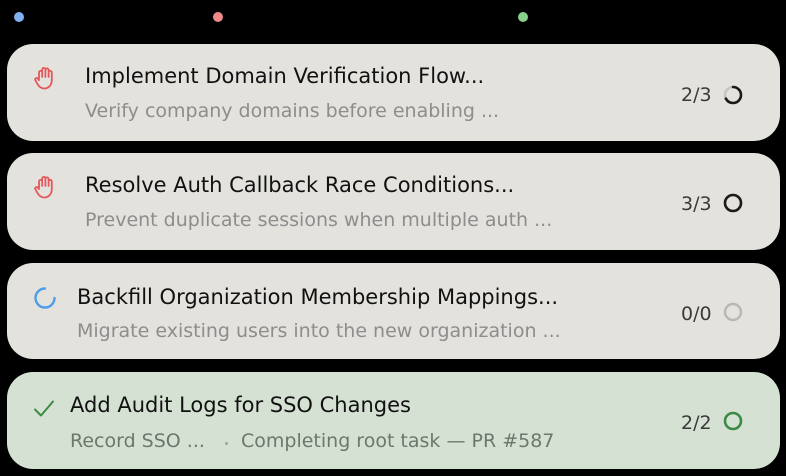  I want to click on task-progress-count: 2/3, so click(696, 95).